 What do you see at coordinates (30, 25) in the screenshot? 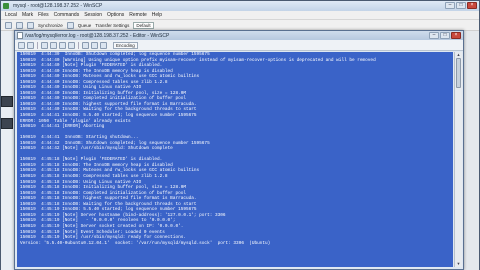
I see `sync-icon` at bounding box center [30, 25].